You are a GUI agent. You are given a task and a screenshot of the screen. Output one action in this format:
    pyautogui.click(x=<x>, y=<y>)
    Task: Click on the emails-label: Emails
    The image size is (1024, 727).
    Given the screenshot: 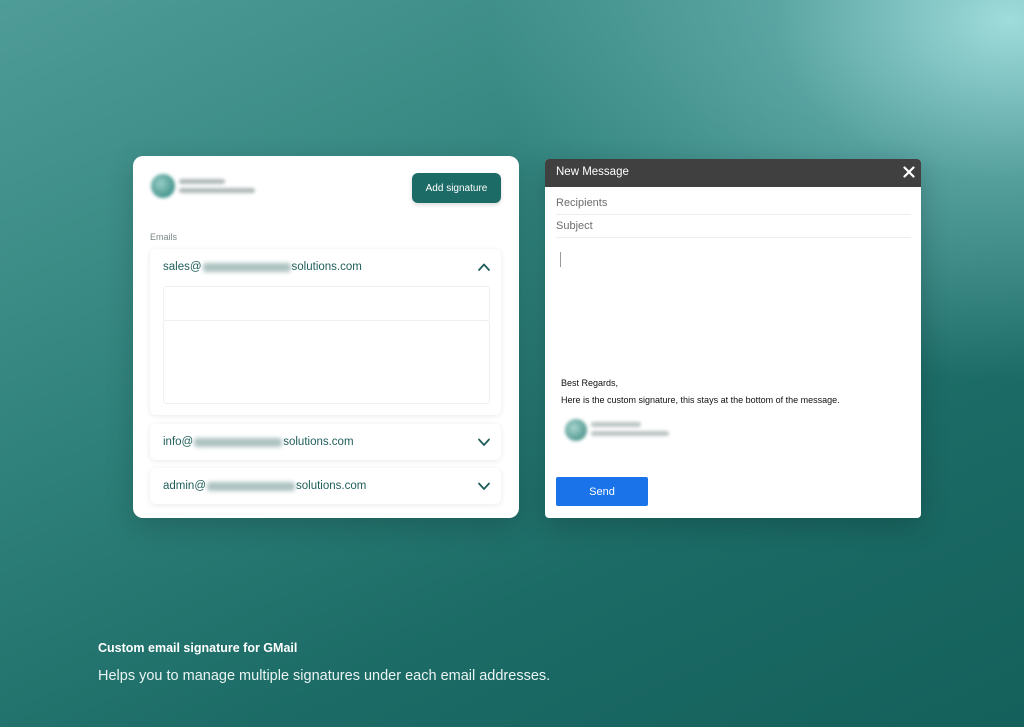 What is the action you would take?
    pyautogui.click(x=164, y=237)
    